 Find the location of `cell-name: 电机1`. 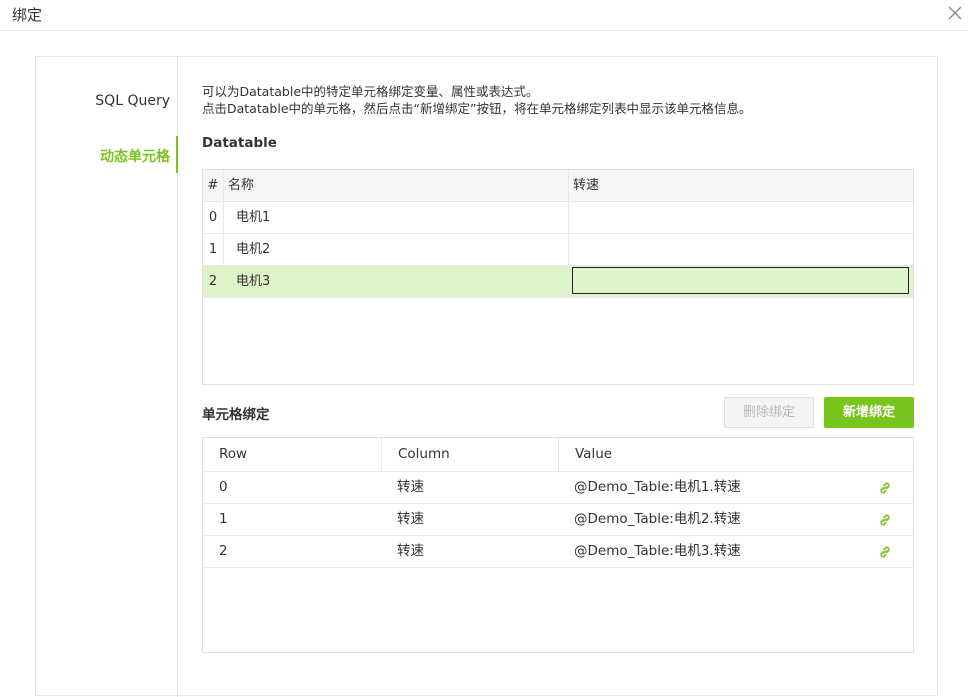

cell-name: 电机1 is located at coordinates (395, 217).